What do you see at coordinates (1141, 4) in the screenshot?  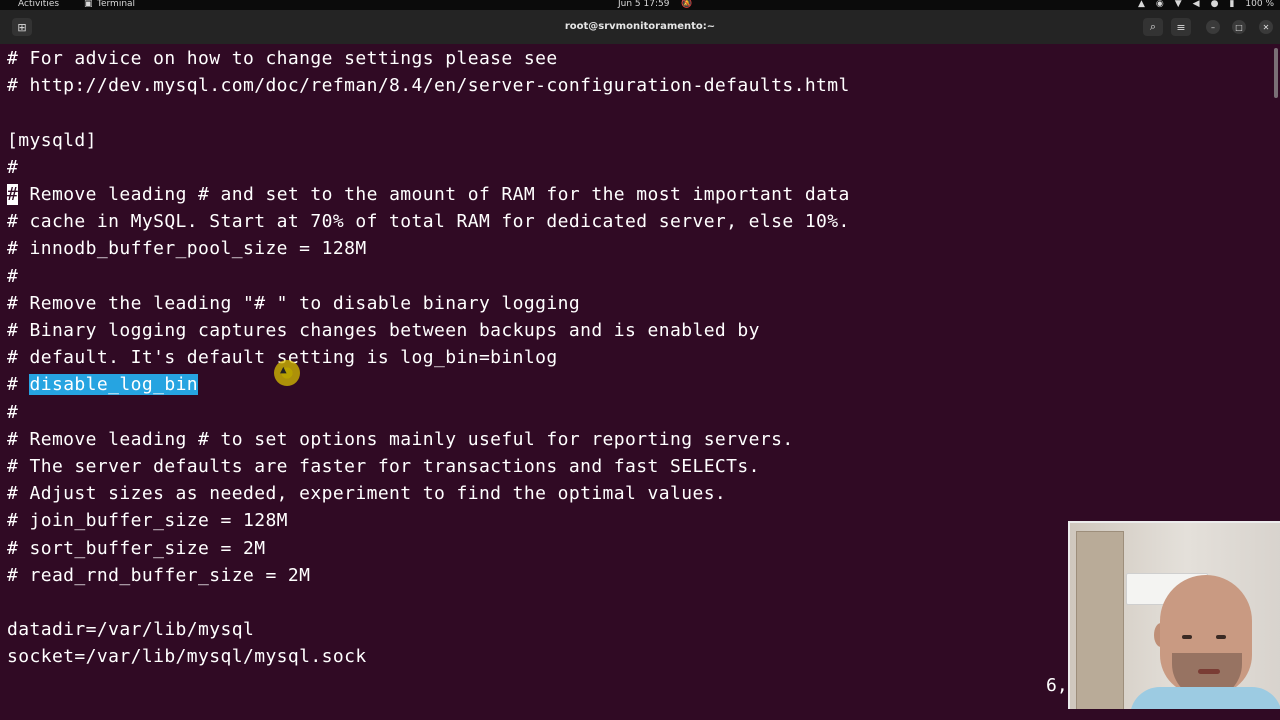 I see `alert-icon: ▲` at bounding box center [1141, 4].